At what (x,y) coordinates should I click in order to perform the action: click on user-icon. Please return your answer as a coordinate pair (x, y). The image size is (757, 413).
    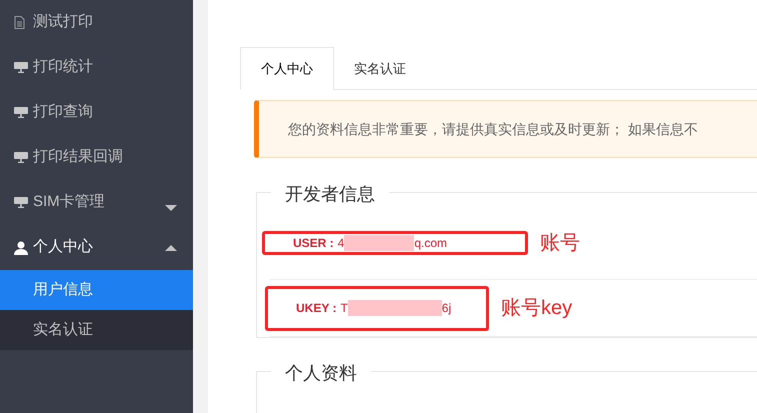
    Looking at the image, I should click on (21, 247).